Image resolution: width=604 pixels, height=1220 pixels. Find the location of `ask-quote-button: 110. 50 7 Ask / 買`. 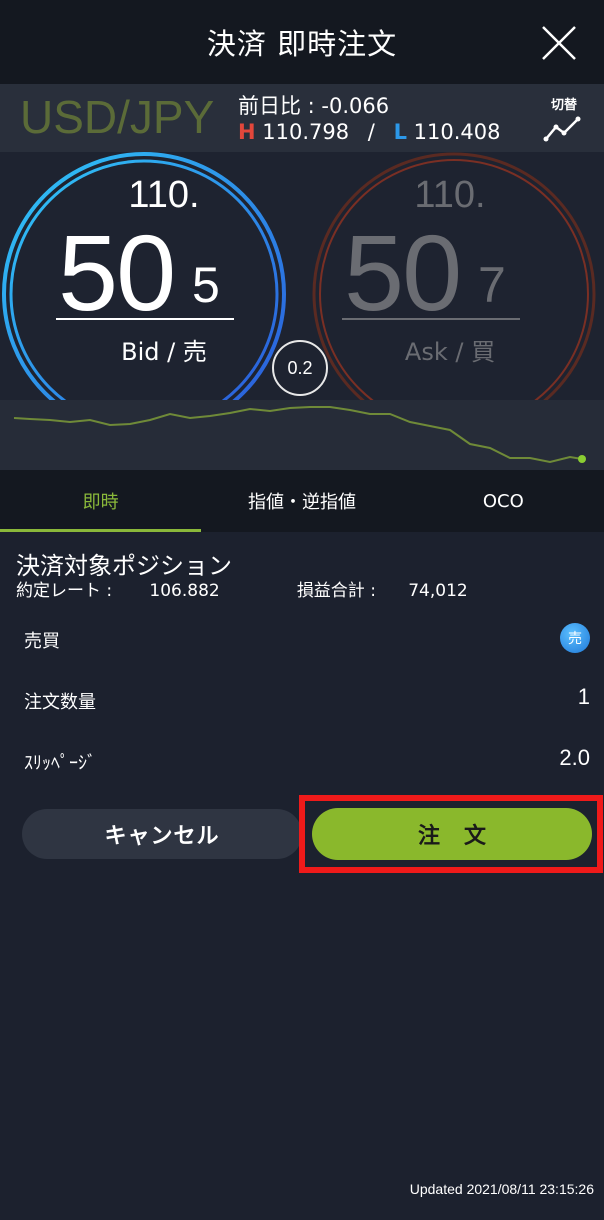

ask-quote-button: 110. 50 7 Ask / 買 is located at coordinates (450, 272).